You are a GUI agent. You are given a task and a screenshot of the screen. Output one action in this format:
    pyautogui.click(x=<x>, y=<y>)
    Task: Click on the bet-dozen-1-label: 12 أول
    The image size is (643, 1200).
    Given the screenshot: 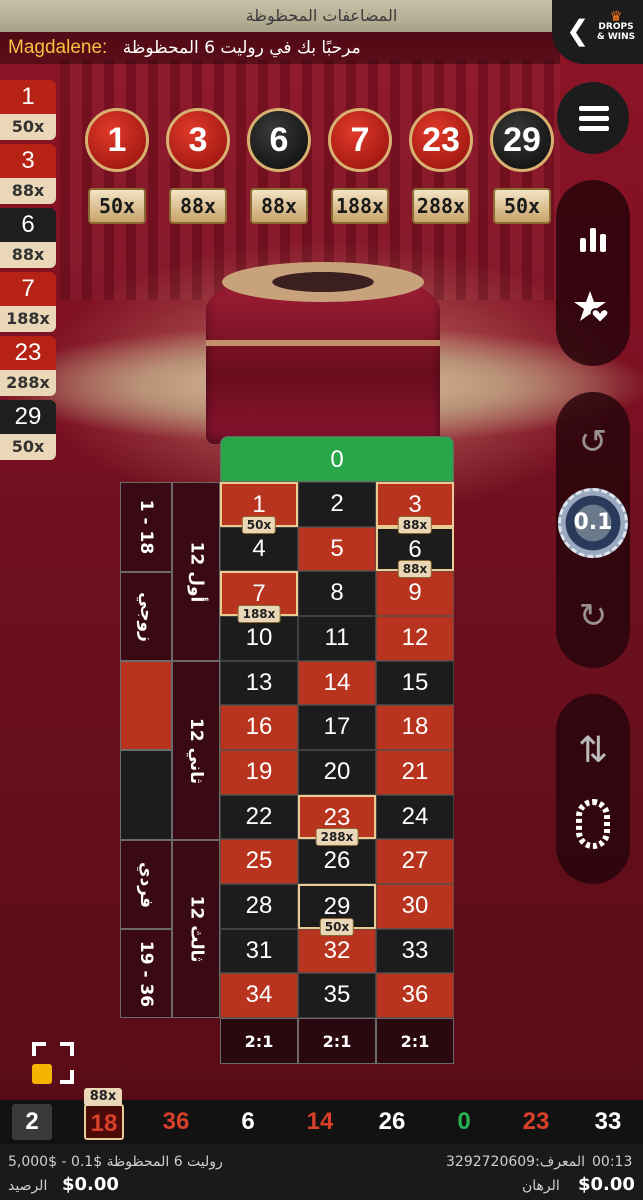 What is the action you would take?
    pyautogui.click(x=196, y=571)
    